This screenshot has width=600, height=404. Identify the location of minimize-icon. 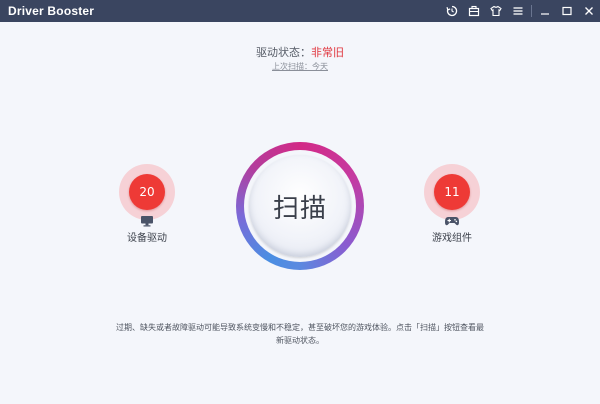
(545, 11).